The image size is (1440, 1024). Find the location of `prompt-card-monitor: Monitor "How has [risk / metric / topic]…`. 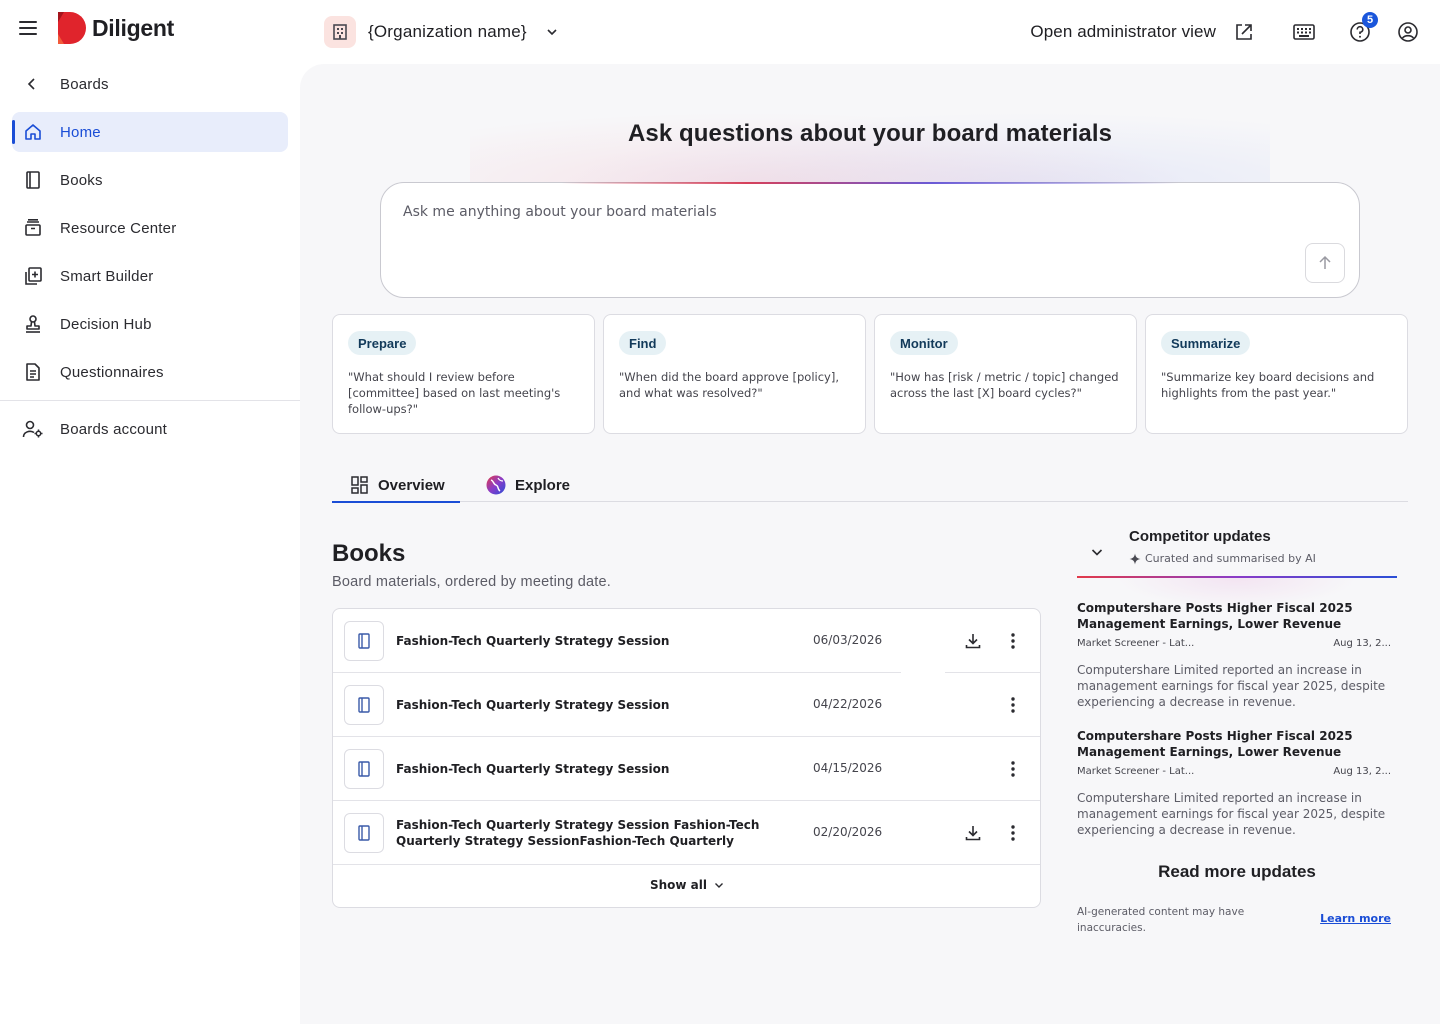

prompt-card-monitor: Monitor "How has [risk / metric / topic]… is located at coordinates (1005, 374).